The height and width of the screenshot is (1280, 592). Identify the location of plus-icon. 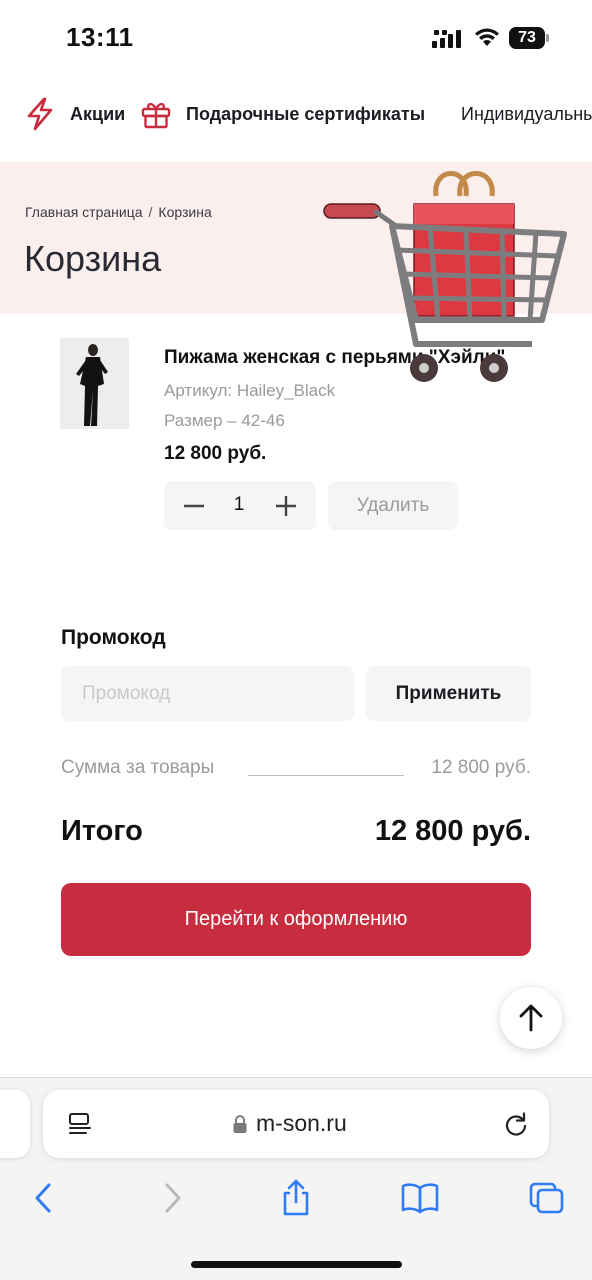
(286, 506).